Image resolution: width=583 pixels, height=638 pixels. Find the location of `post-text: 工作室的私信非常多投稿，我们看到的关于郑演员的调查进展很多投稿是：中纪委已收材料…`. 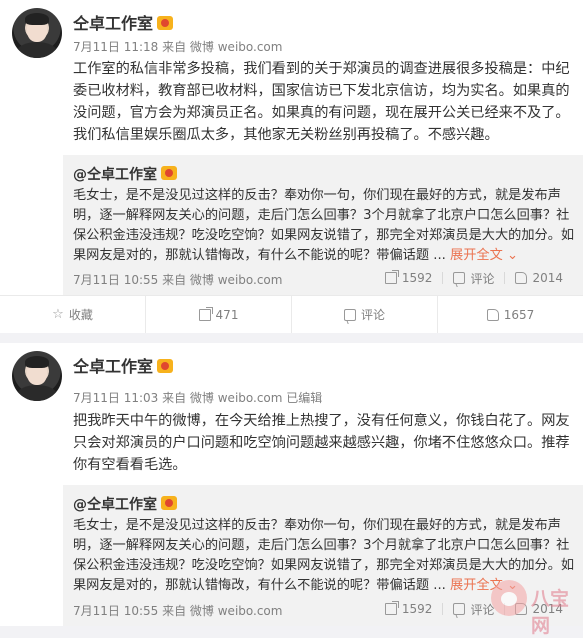

post-text: 工作室的私信非常多投稿，我们看到的关于郑演员的调查进展很多投稿是：中纪委已收材料… is located at coordinates (321, 102).